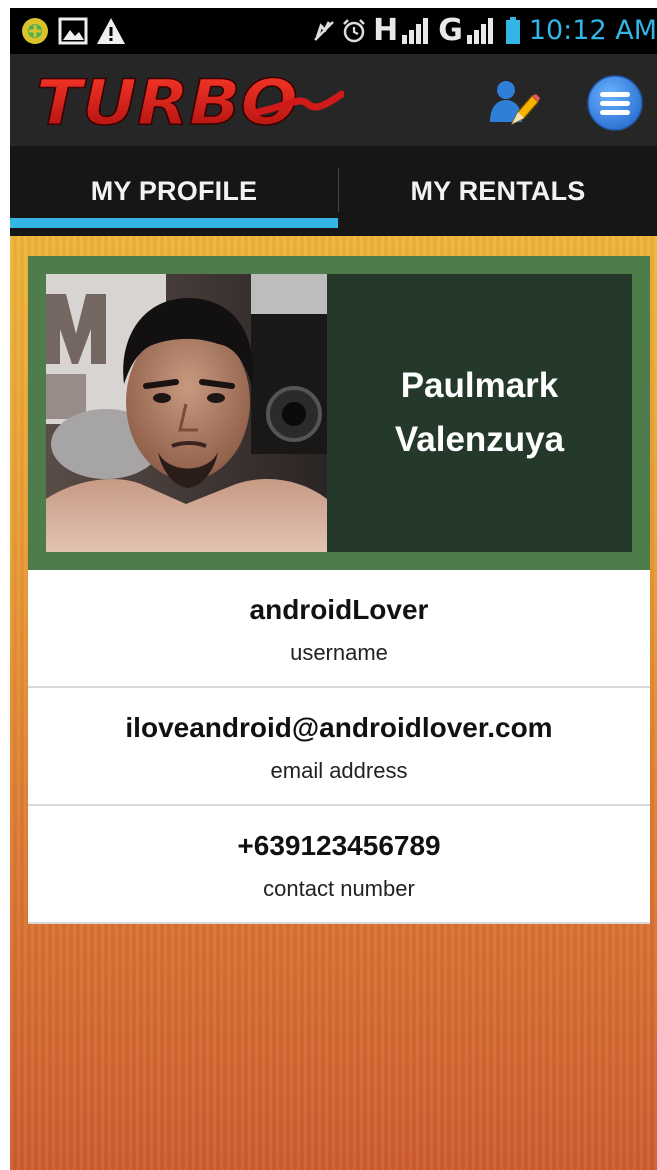 Image resolution: width=657 pixels, height=1170 pixels. What do you see at coordinates (415, 31) in the screenshot?
I see `signal-1-icon` at bounding box center [415, 31].